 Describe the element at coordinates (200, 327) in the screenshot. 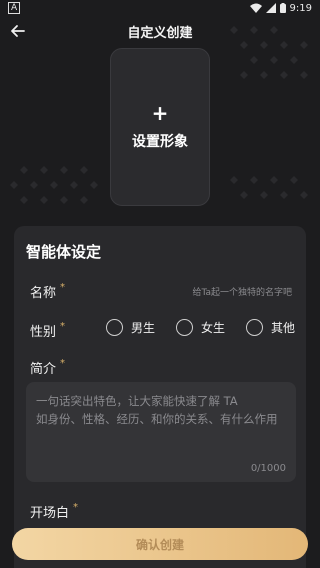

I see `gender-option-female: 女生` at that location.